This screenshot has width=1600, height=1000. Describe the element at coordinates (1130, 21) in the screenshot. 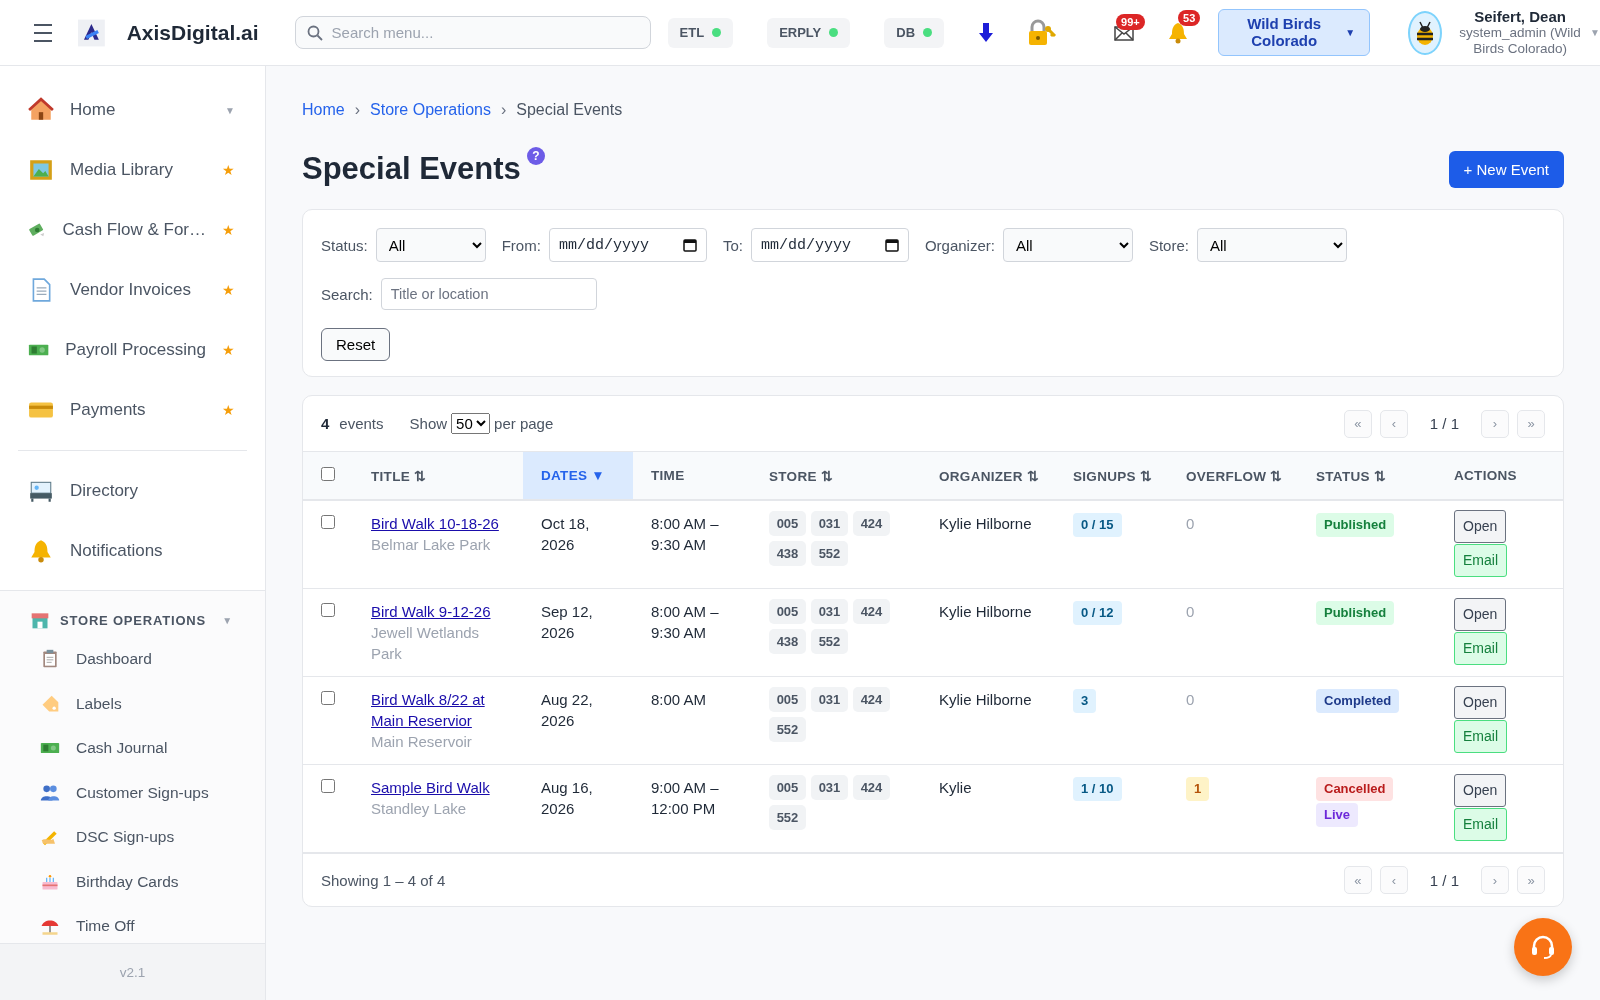

I see `count-badge: 99+` at that location.